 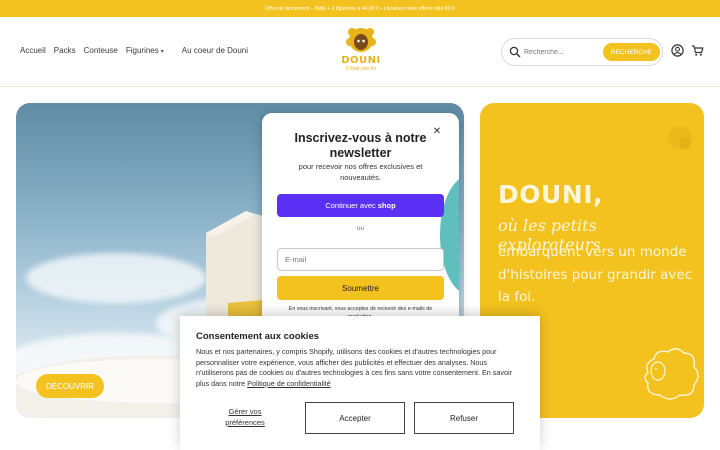 I want to click on privacy-policy-link: Politique de confidentialité, so click(x=289, y=383).